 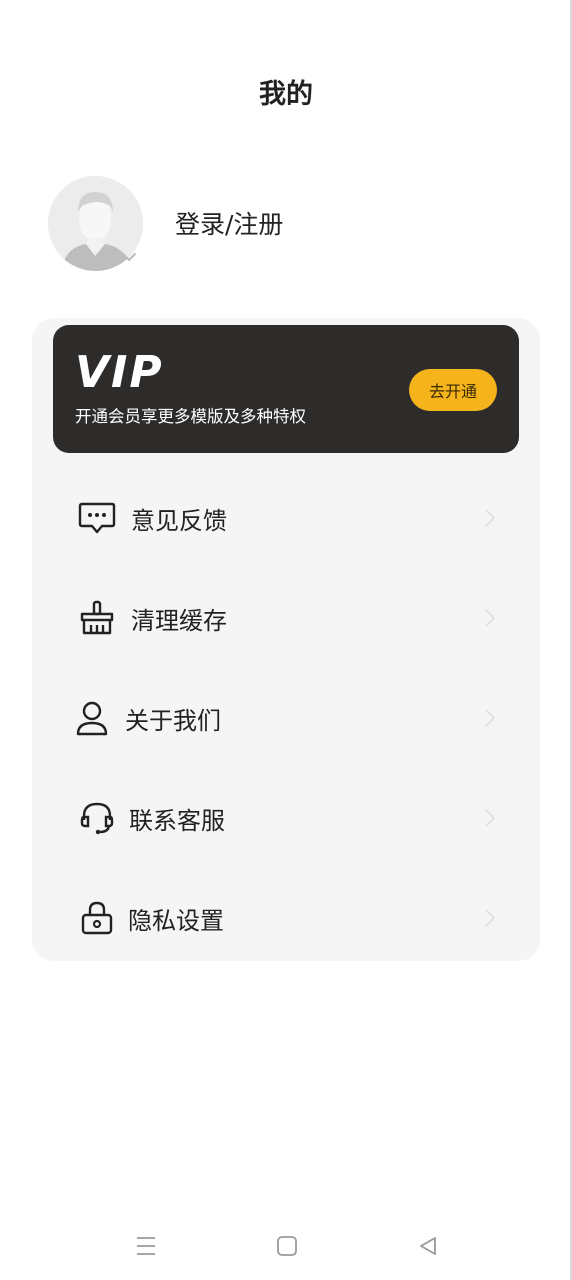 I want to click on lock-icon, so click(x=97, y=918).